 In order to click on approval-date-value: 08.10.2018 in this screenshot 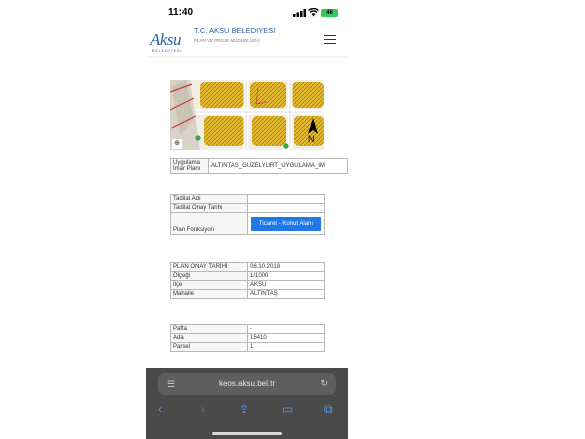, I will do `click(286, 267)`.